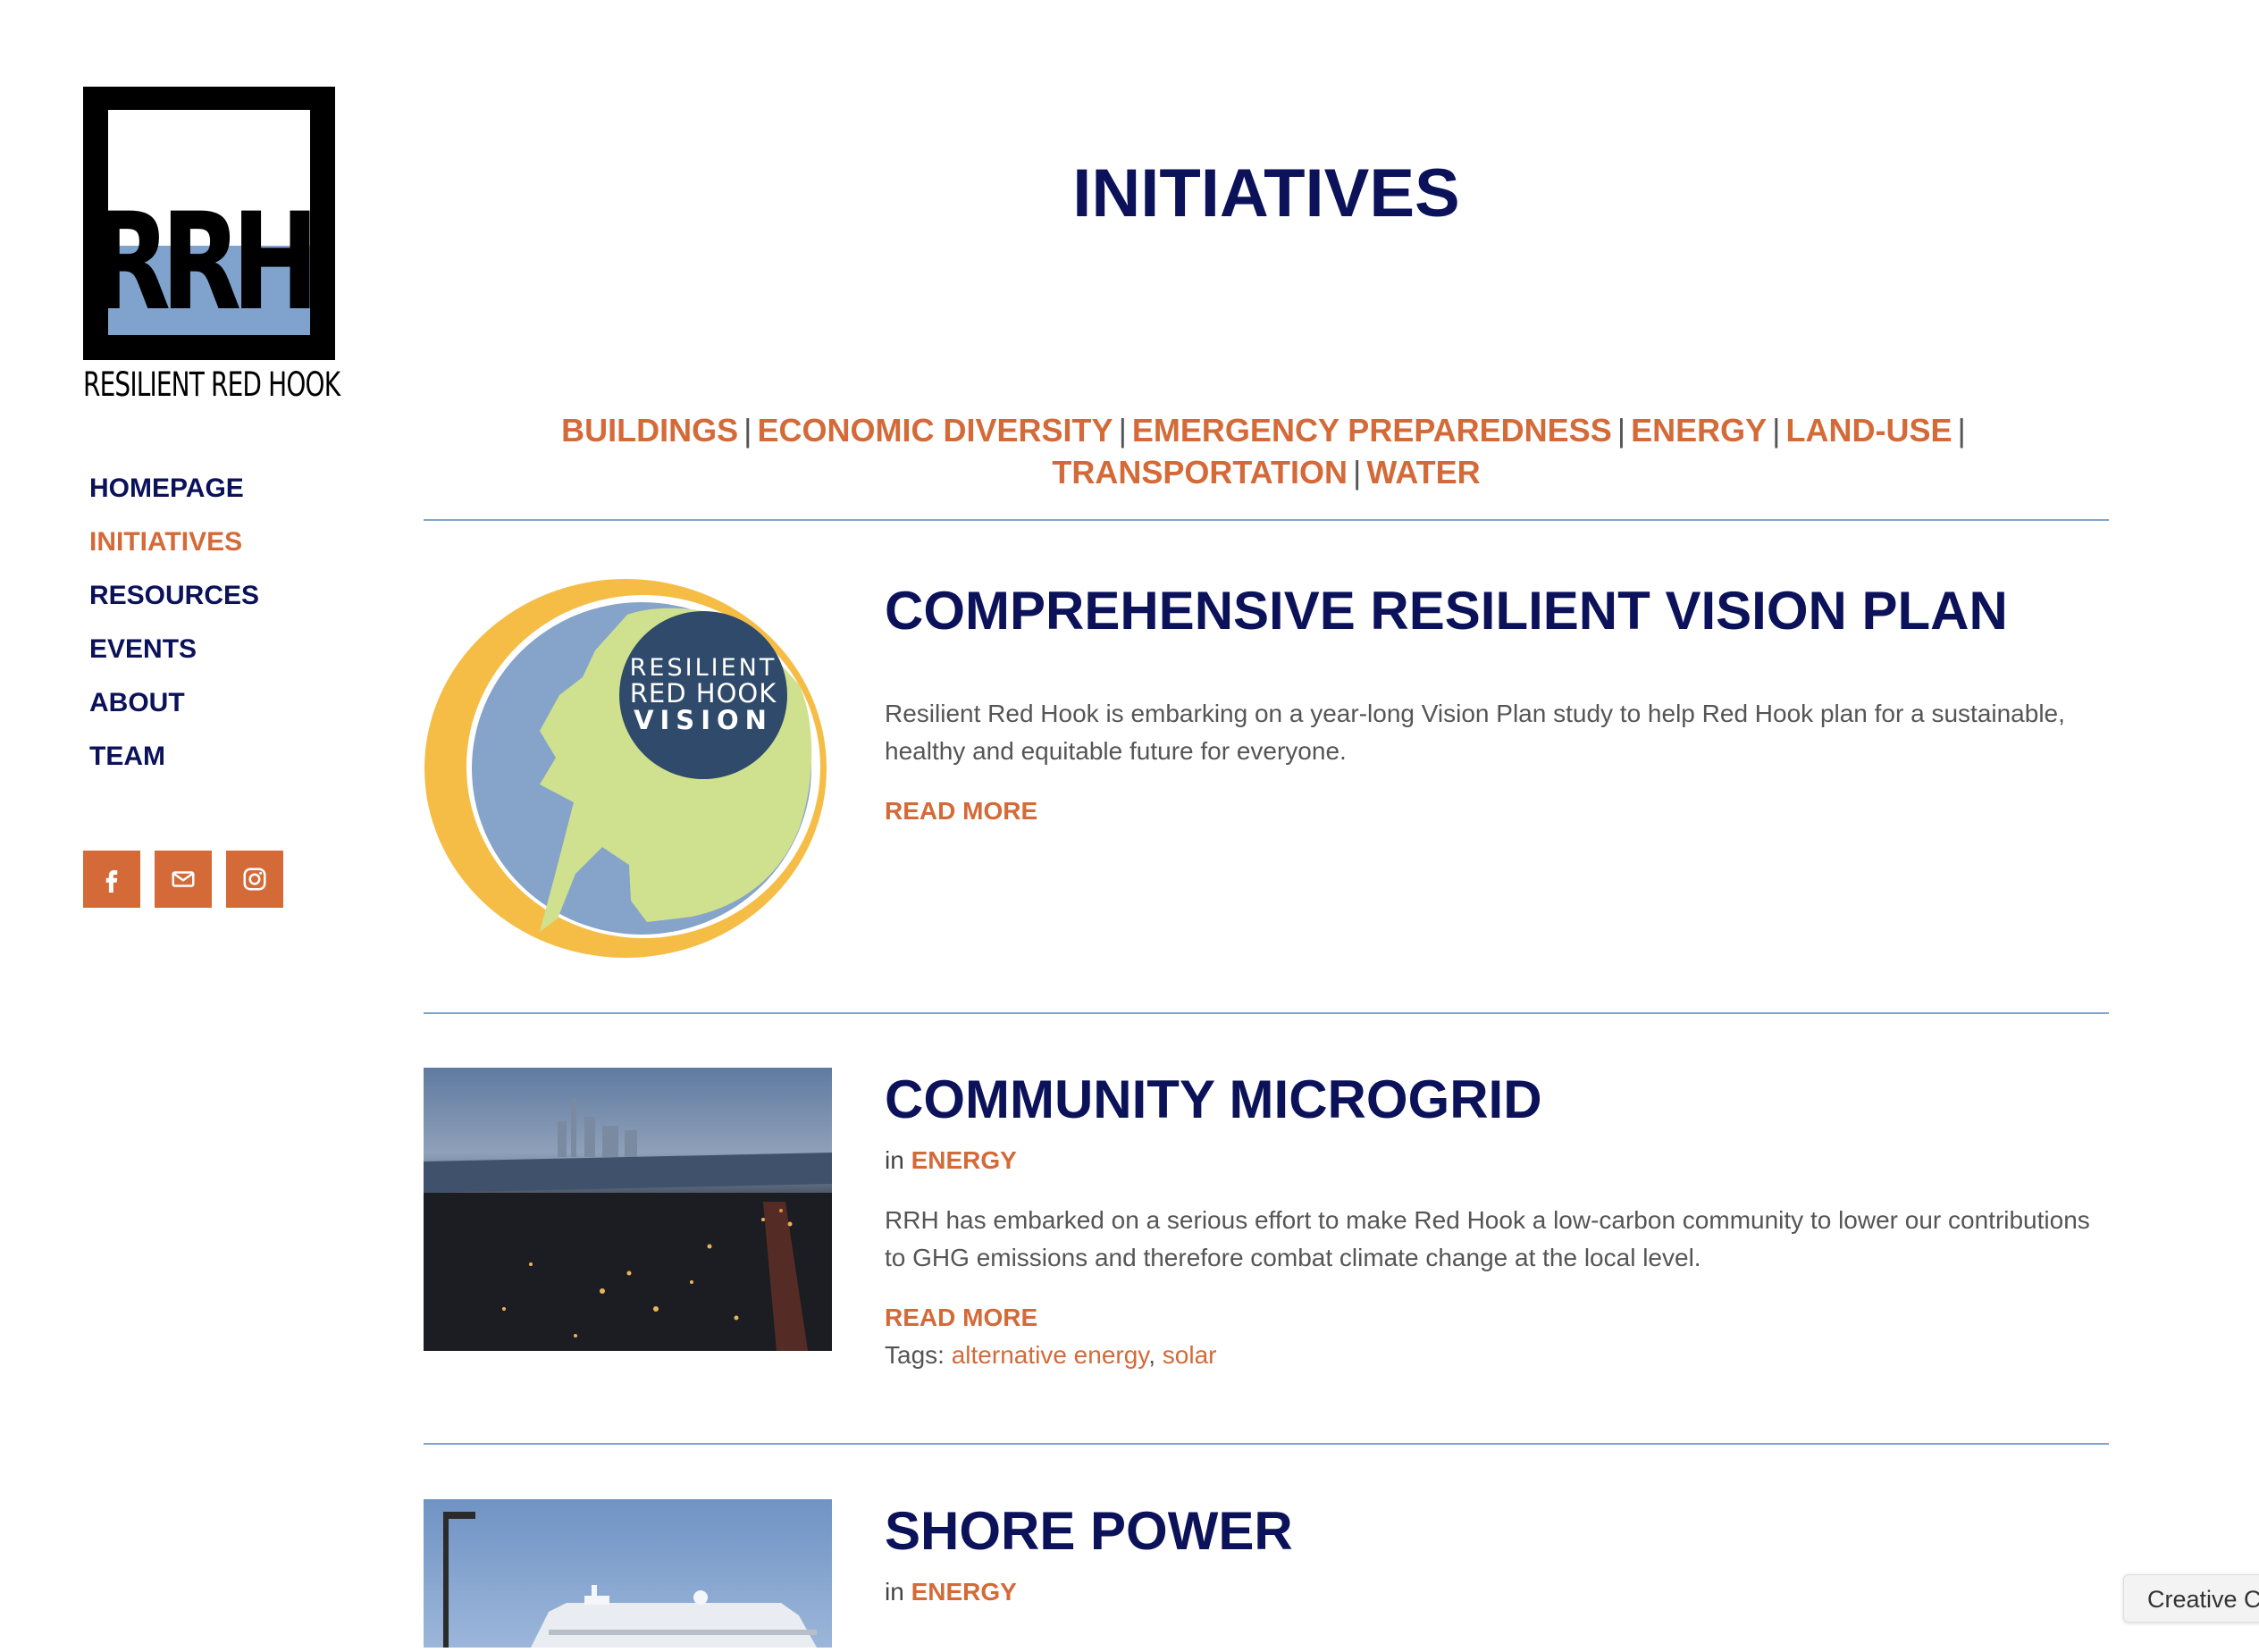  I want to click on nav-item-initiatives: INITIATIVES, so click(174, 542).